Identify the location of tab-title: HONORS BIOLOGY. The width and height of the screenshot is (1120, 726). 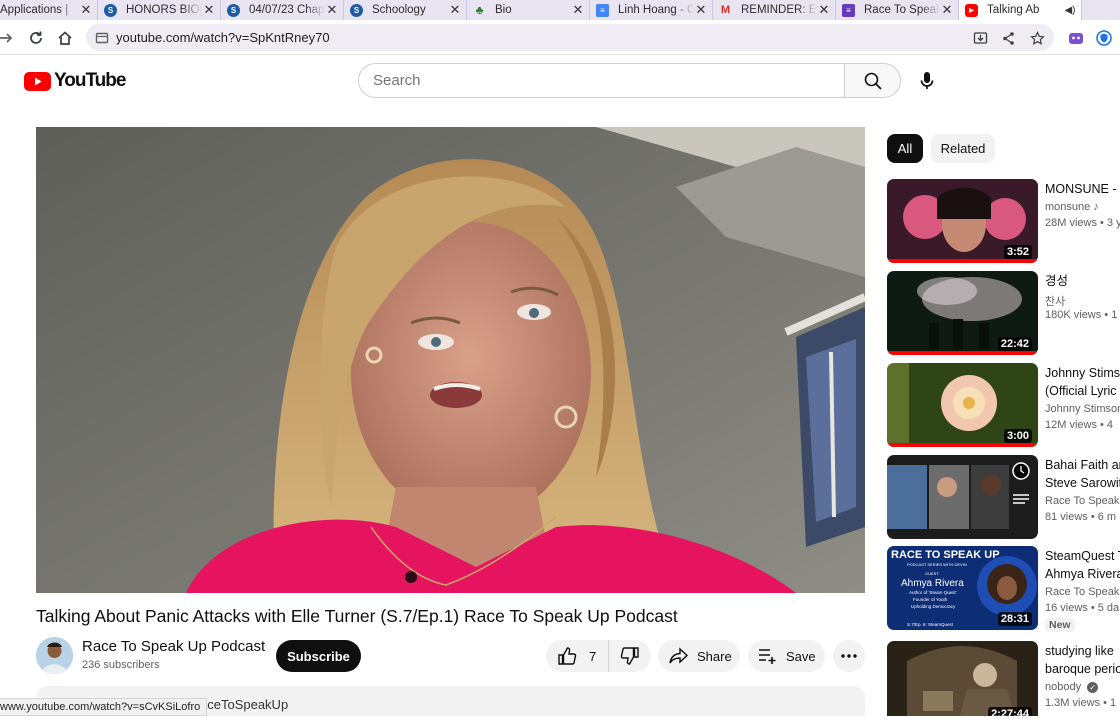
(164, 10).